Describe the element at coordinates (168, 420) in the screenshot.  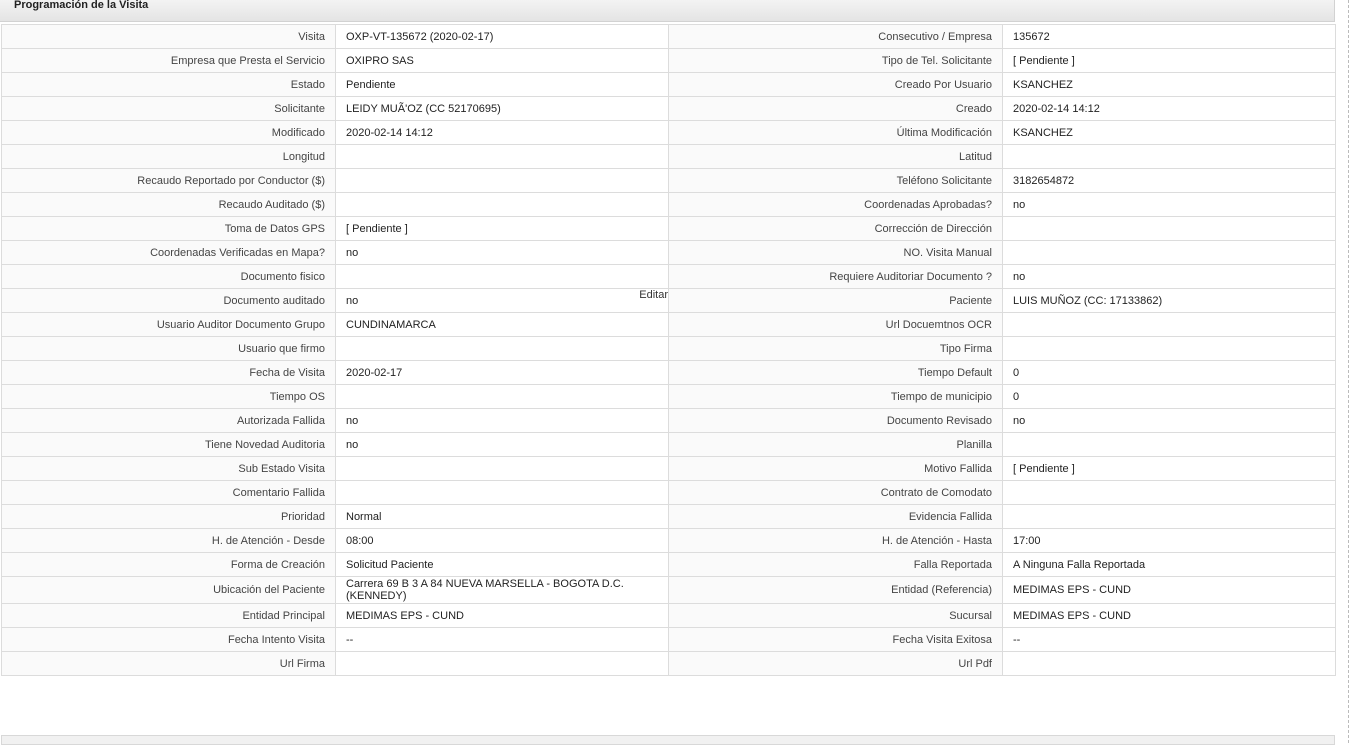
I see `field-label: Autorizada Fallida` at that location.